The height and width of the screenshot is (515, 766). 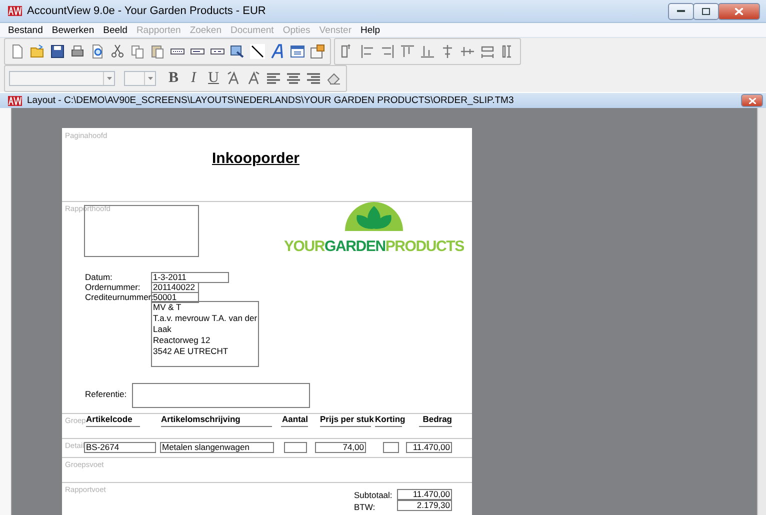 I want to click on logo-text: GARDEN, so click(x=355, y=246).